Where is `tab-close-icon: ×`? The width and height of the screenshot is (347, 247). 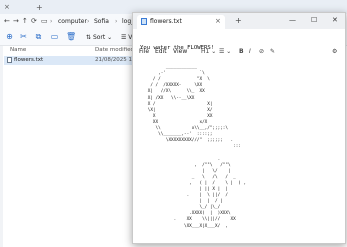 tab-close-icon: × is located at coordinates (218, 21).